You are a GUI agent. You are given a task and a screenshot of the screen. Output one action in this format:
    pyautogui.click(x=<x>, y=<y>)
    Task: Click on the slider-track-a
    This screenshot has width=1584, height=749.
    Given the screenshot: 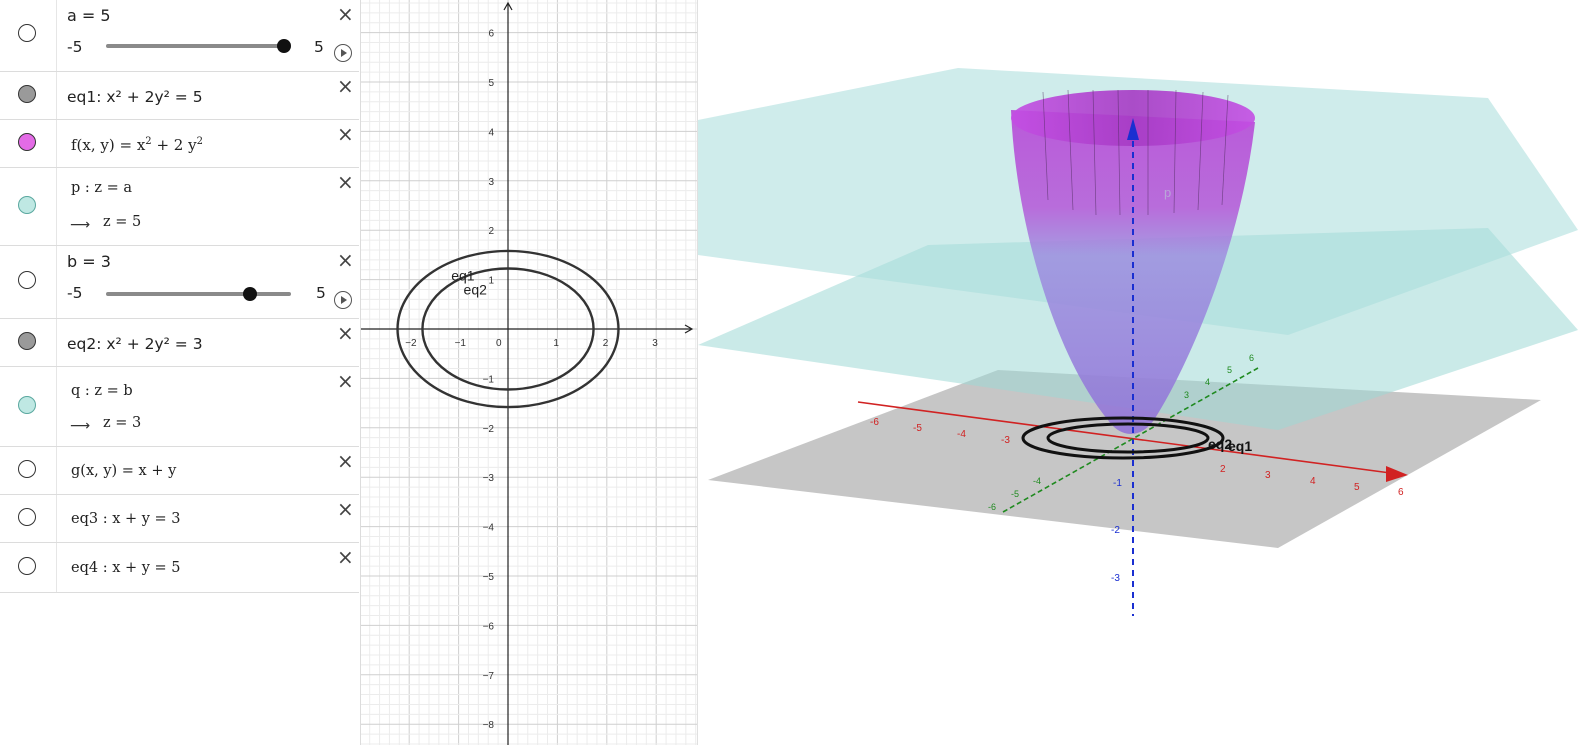 What is the action you would take?
    pyautogui.click(x=196, y=46)
    